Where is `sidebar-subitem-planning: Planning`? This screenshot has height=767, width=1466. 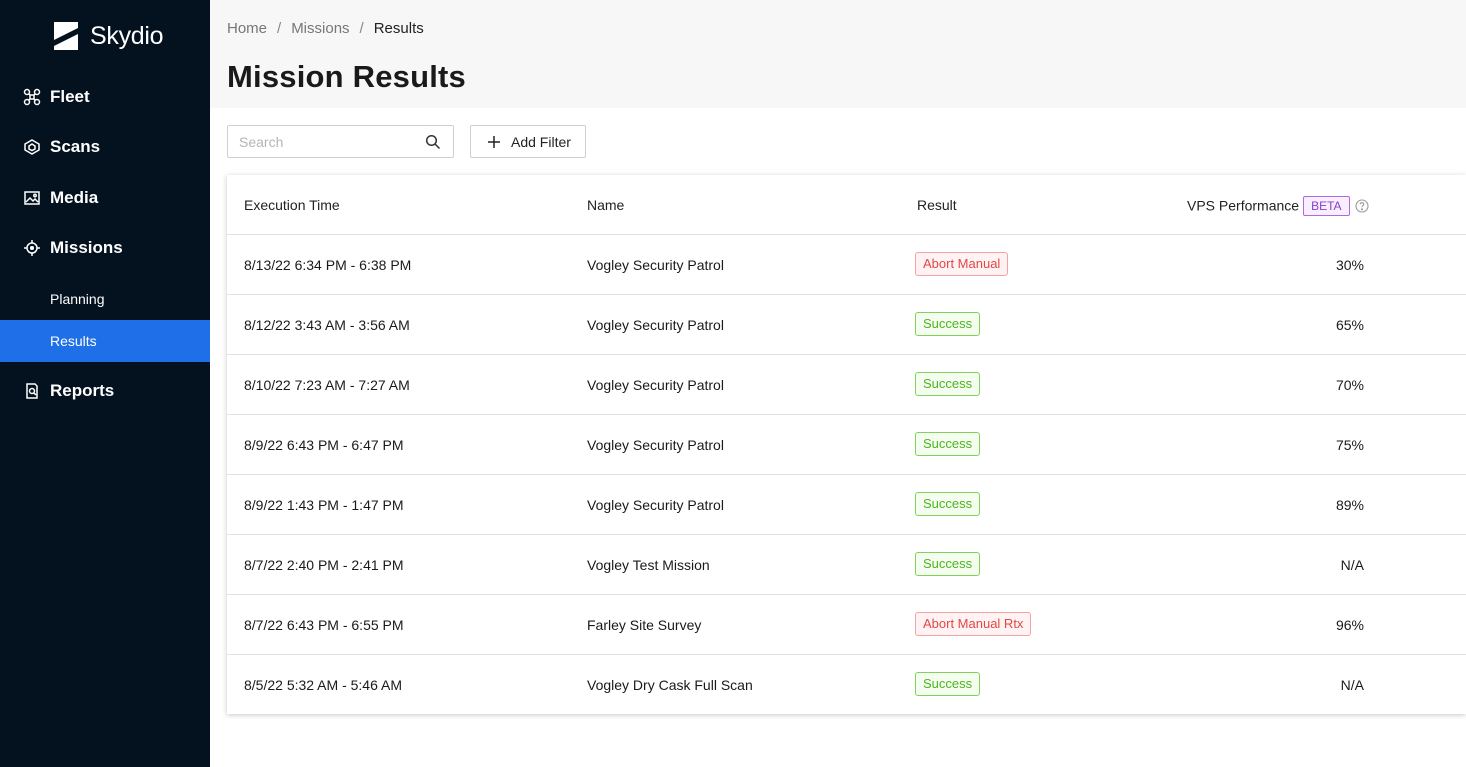
sidebar-subitem-planning: Planning is located at coordinates (105, 299).